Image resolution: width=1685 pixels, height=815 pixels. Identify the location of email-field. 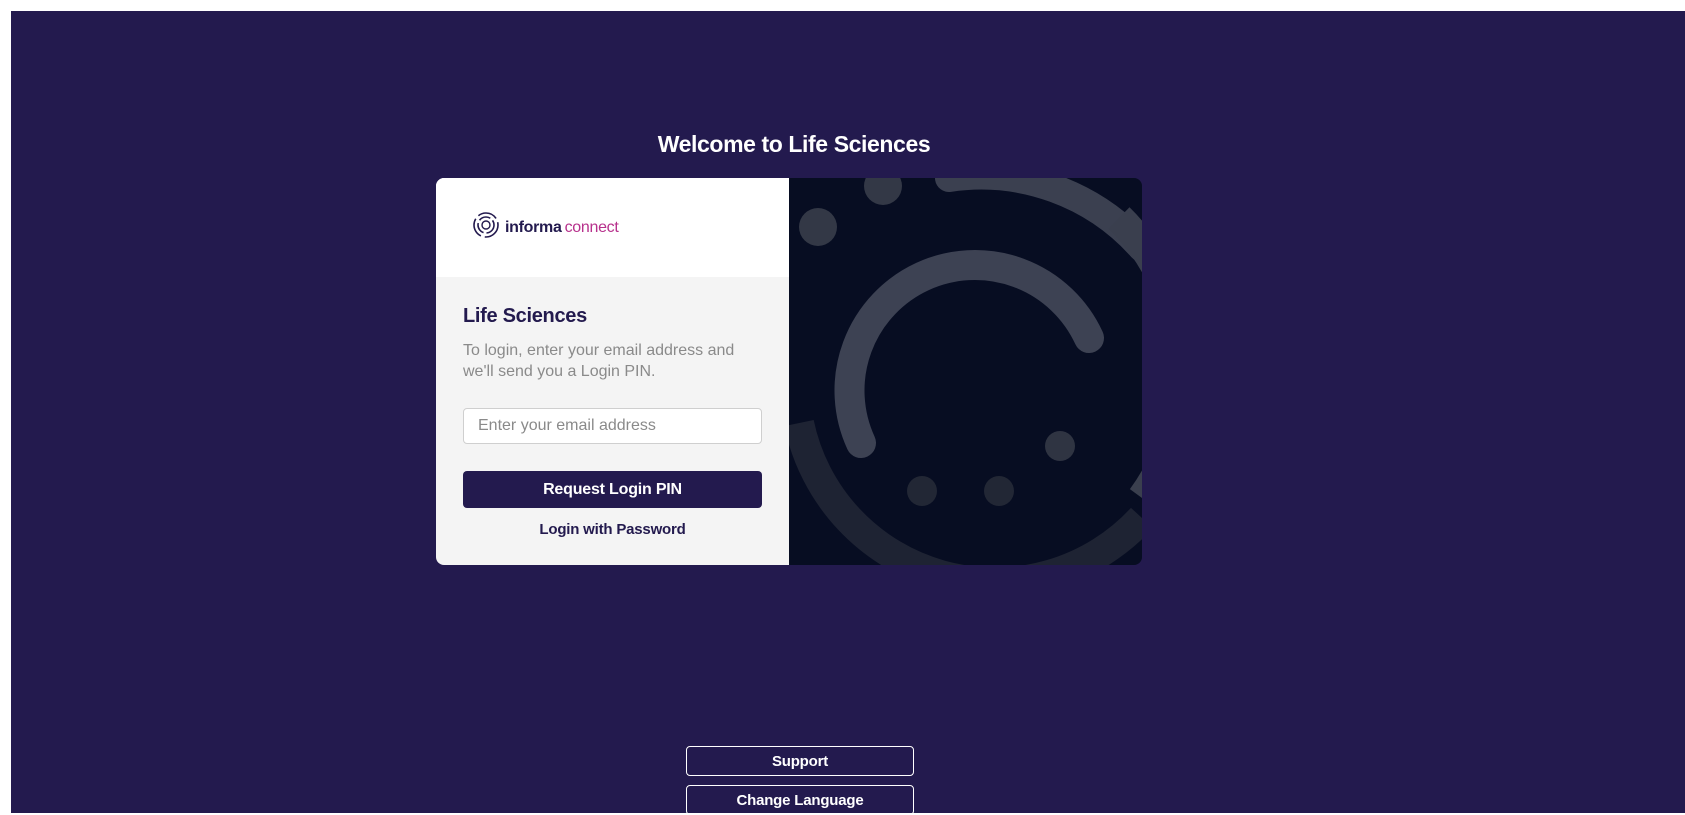
(612, 426).